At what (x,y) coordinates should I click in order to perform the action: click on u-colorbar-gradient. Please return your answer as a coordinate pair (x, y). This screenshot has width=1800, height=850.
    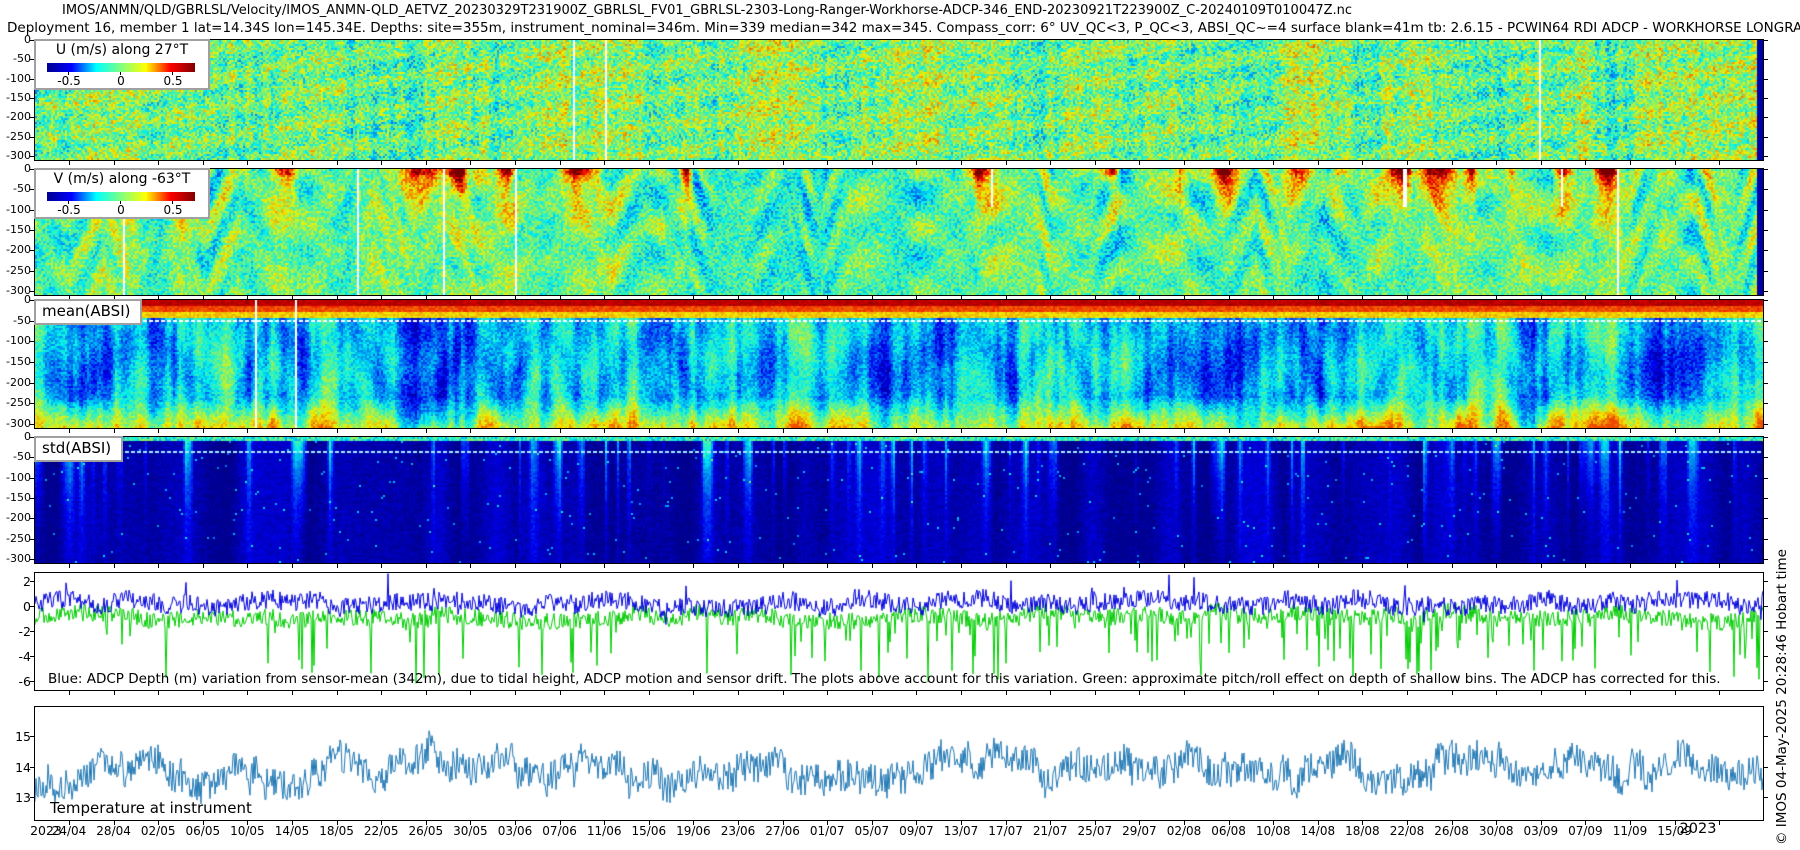
    Looking at the image, I should click on (121, 67).